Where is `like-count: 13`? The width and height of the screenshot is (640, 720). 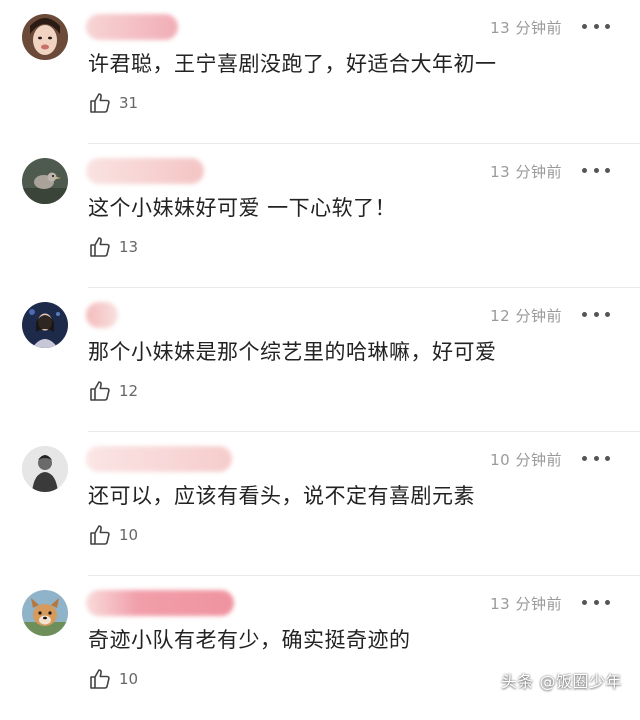 like-count: 13 is located at coordinates (129, 247).